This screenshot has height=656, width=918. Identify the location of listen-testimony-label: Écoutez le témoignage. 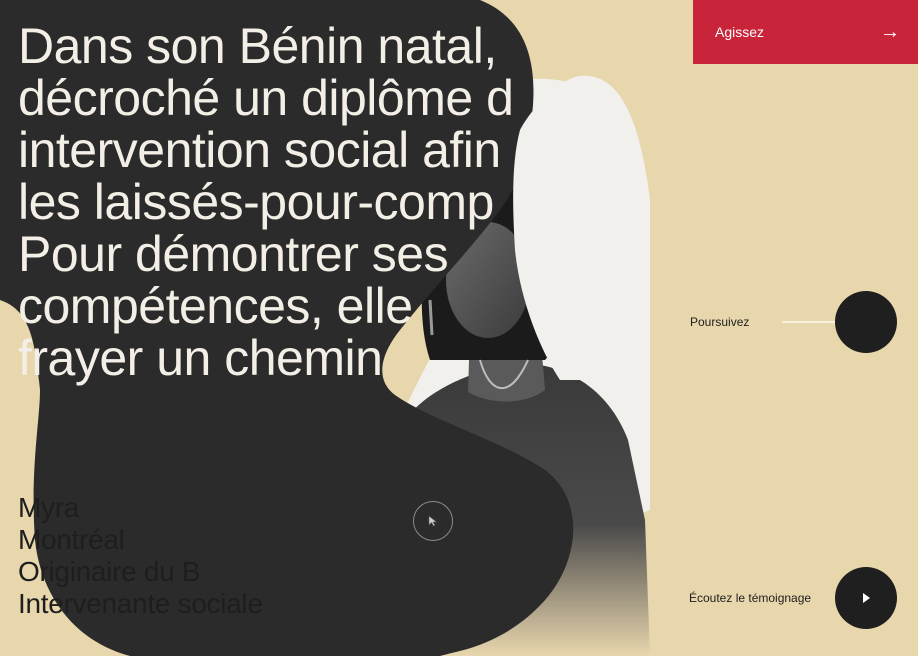
(750, 598).